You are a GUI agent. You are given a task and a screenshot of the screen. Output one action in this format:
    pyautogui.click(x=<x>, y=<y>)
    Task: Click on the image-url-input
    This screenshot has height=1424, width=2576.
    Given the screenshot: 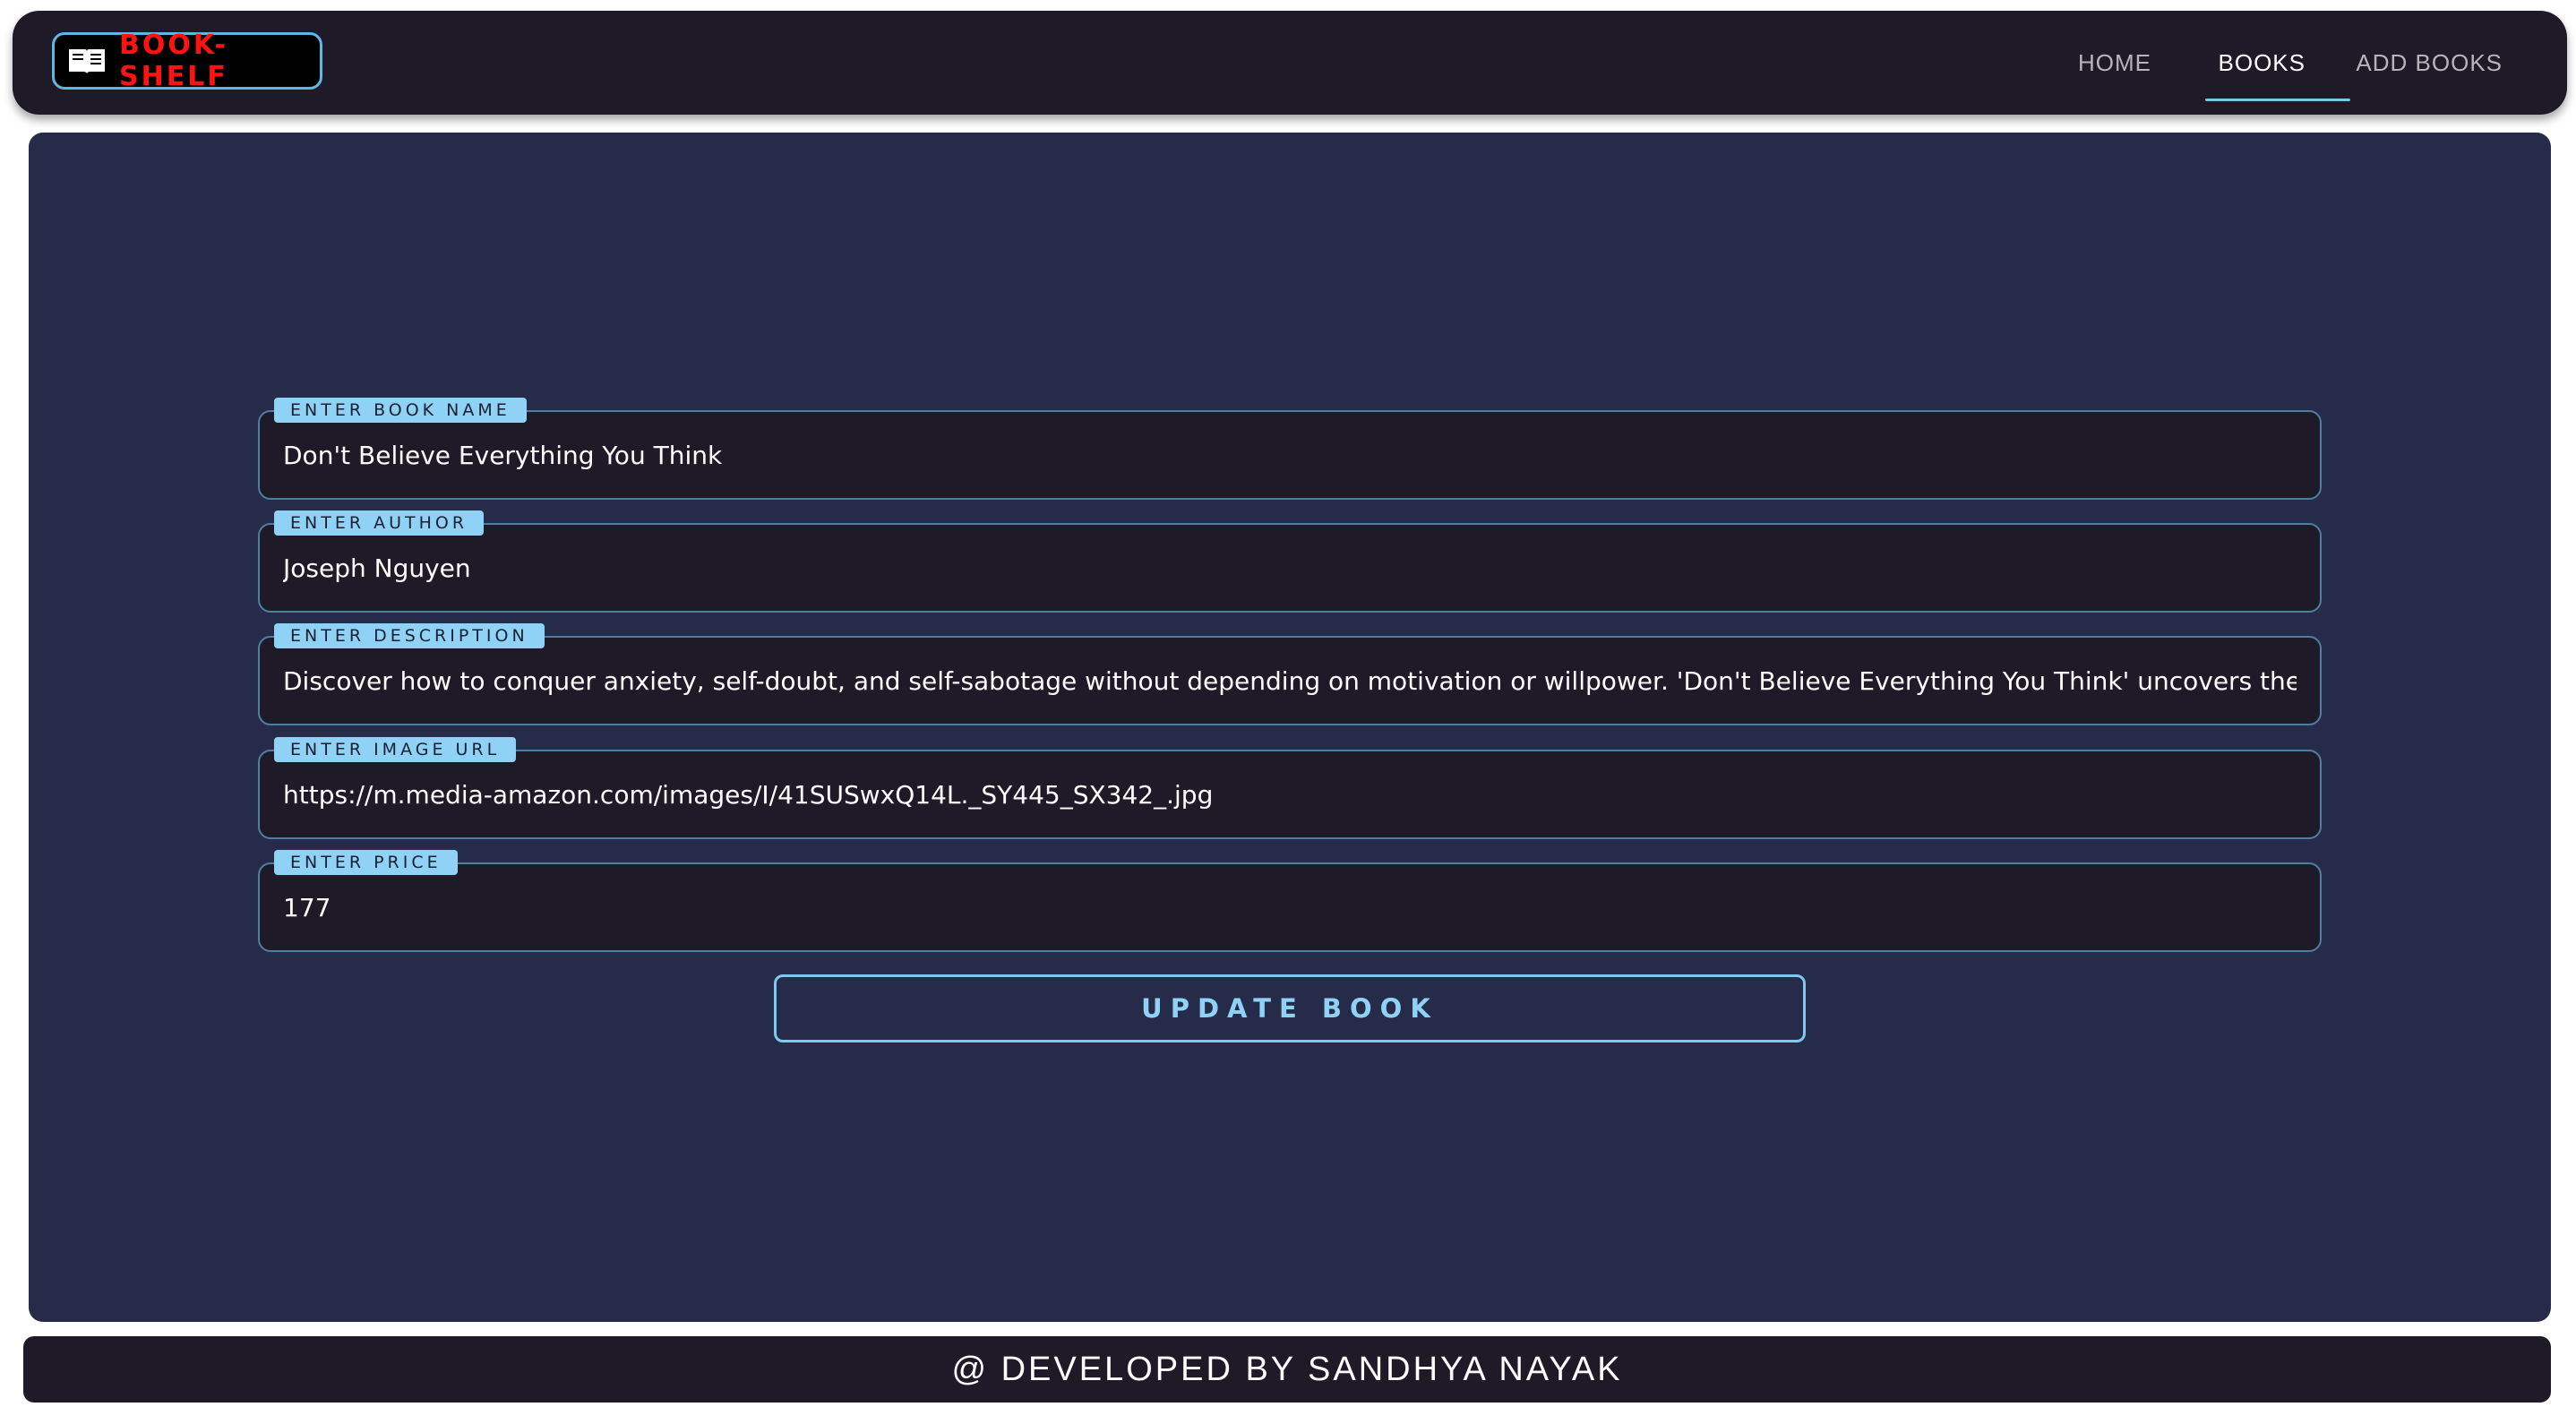 What is the action you would take?
    pyautogui.click(x=1290, y=794)
    